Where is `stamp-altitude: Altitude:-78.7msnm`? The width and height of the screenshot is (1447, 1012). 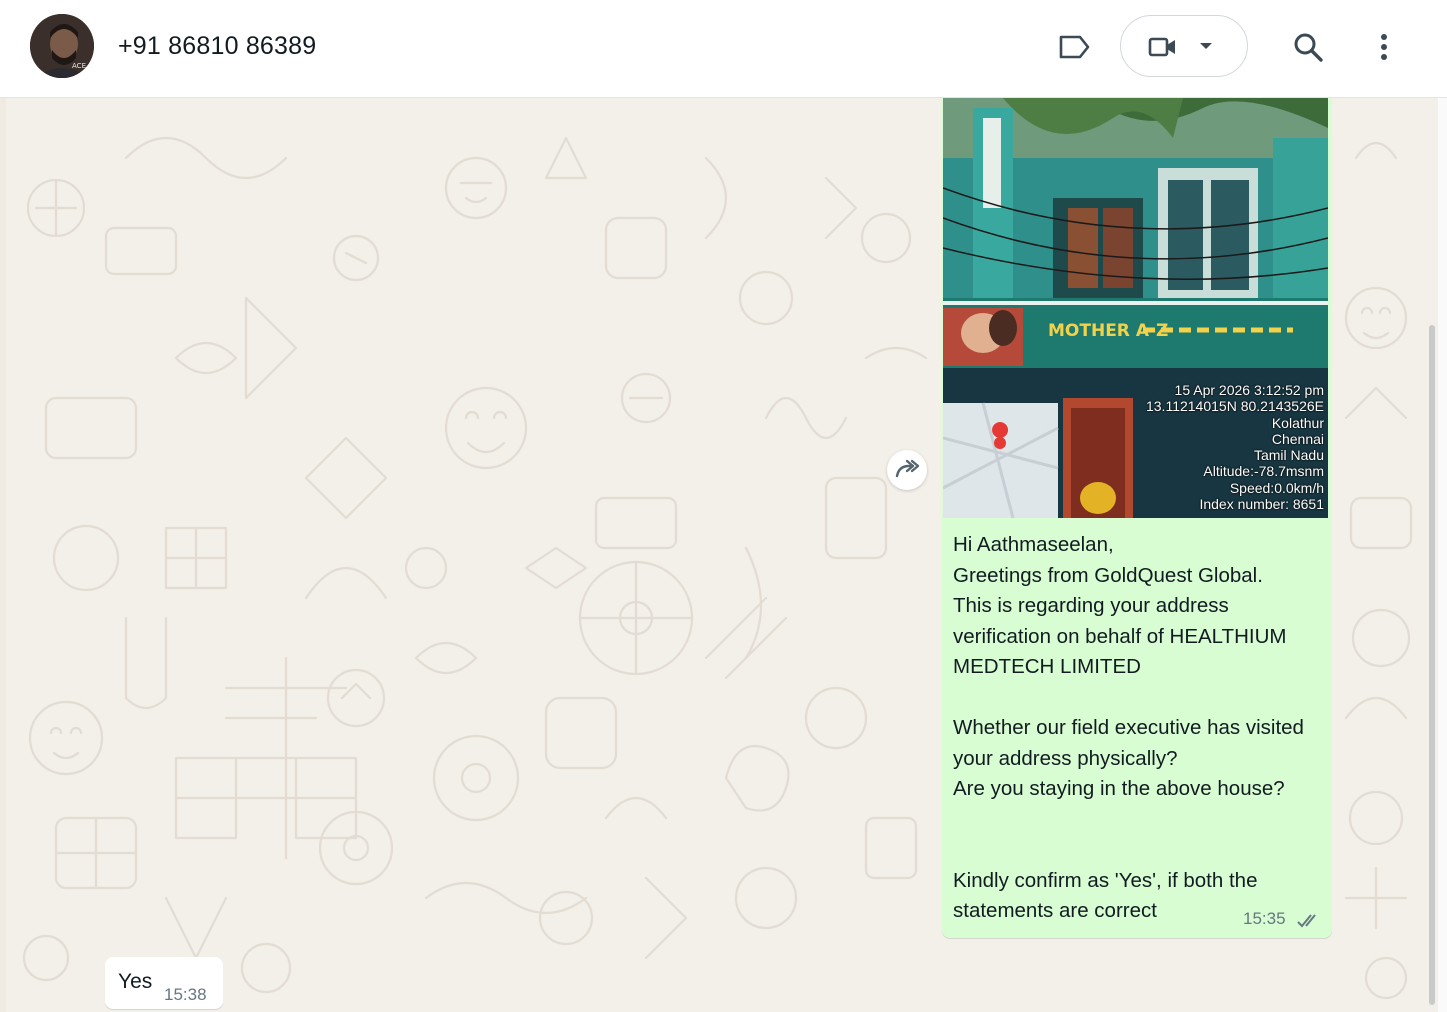 stamp-altitude: Altitude:-78.7msnm is located at coordinates (1263, 471).